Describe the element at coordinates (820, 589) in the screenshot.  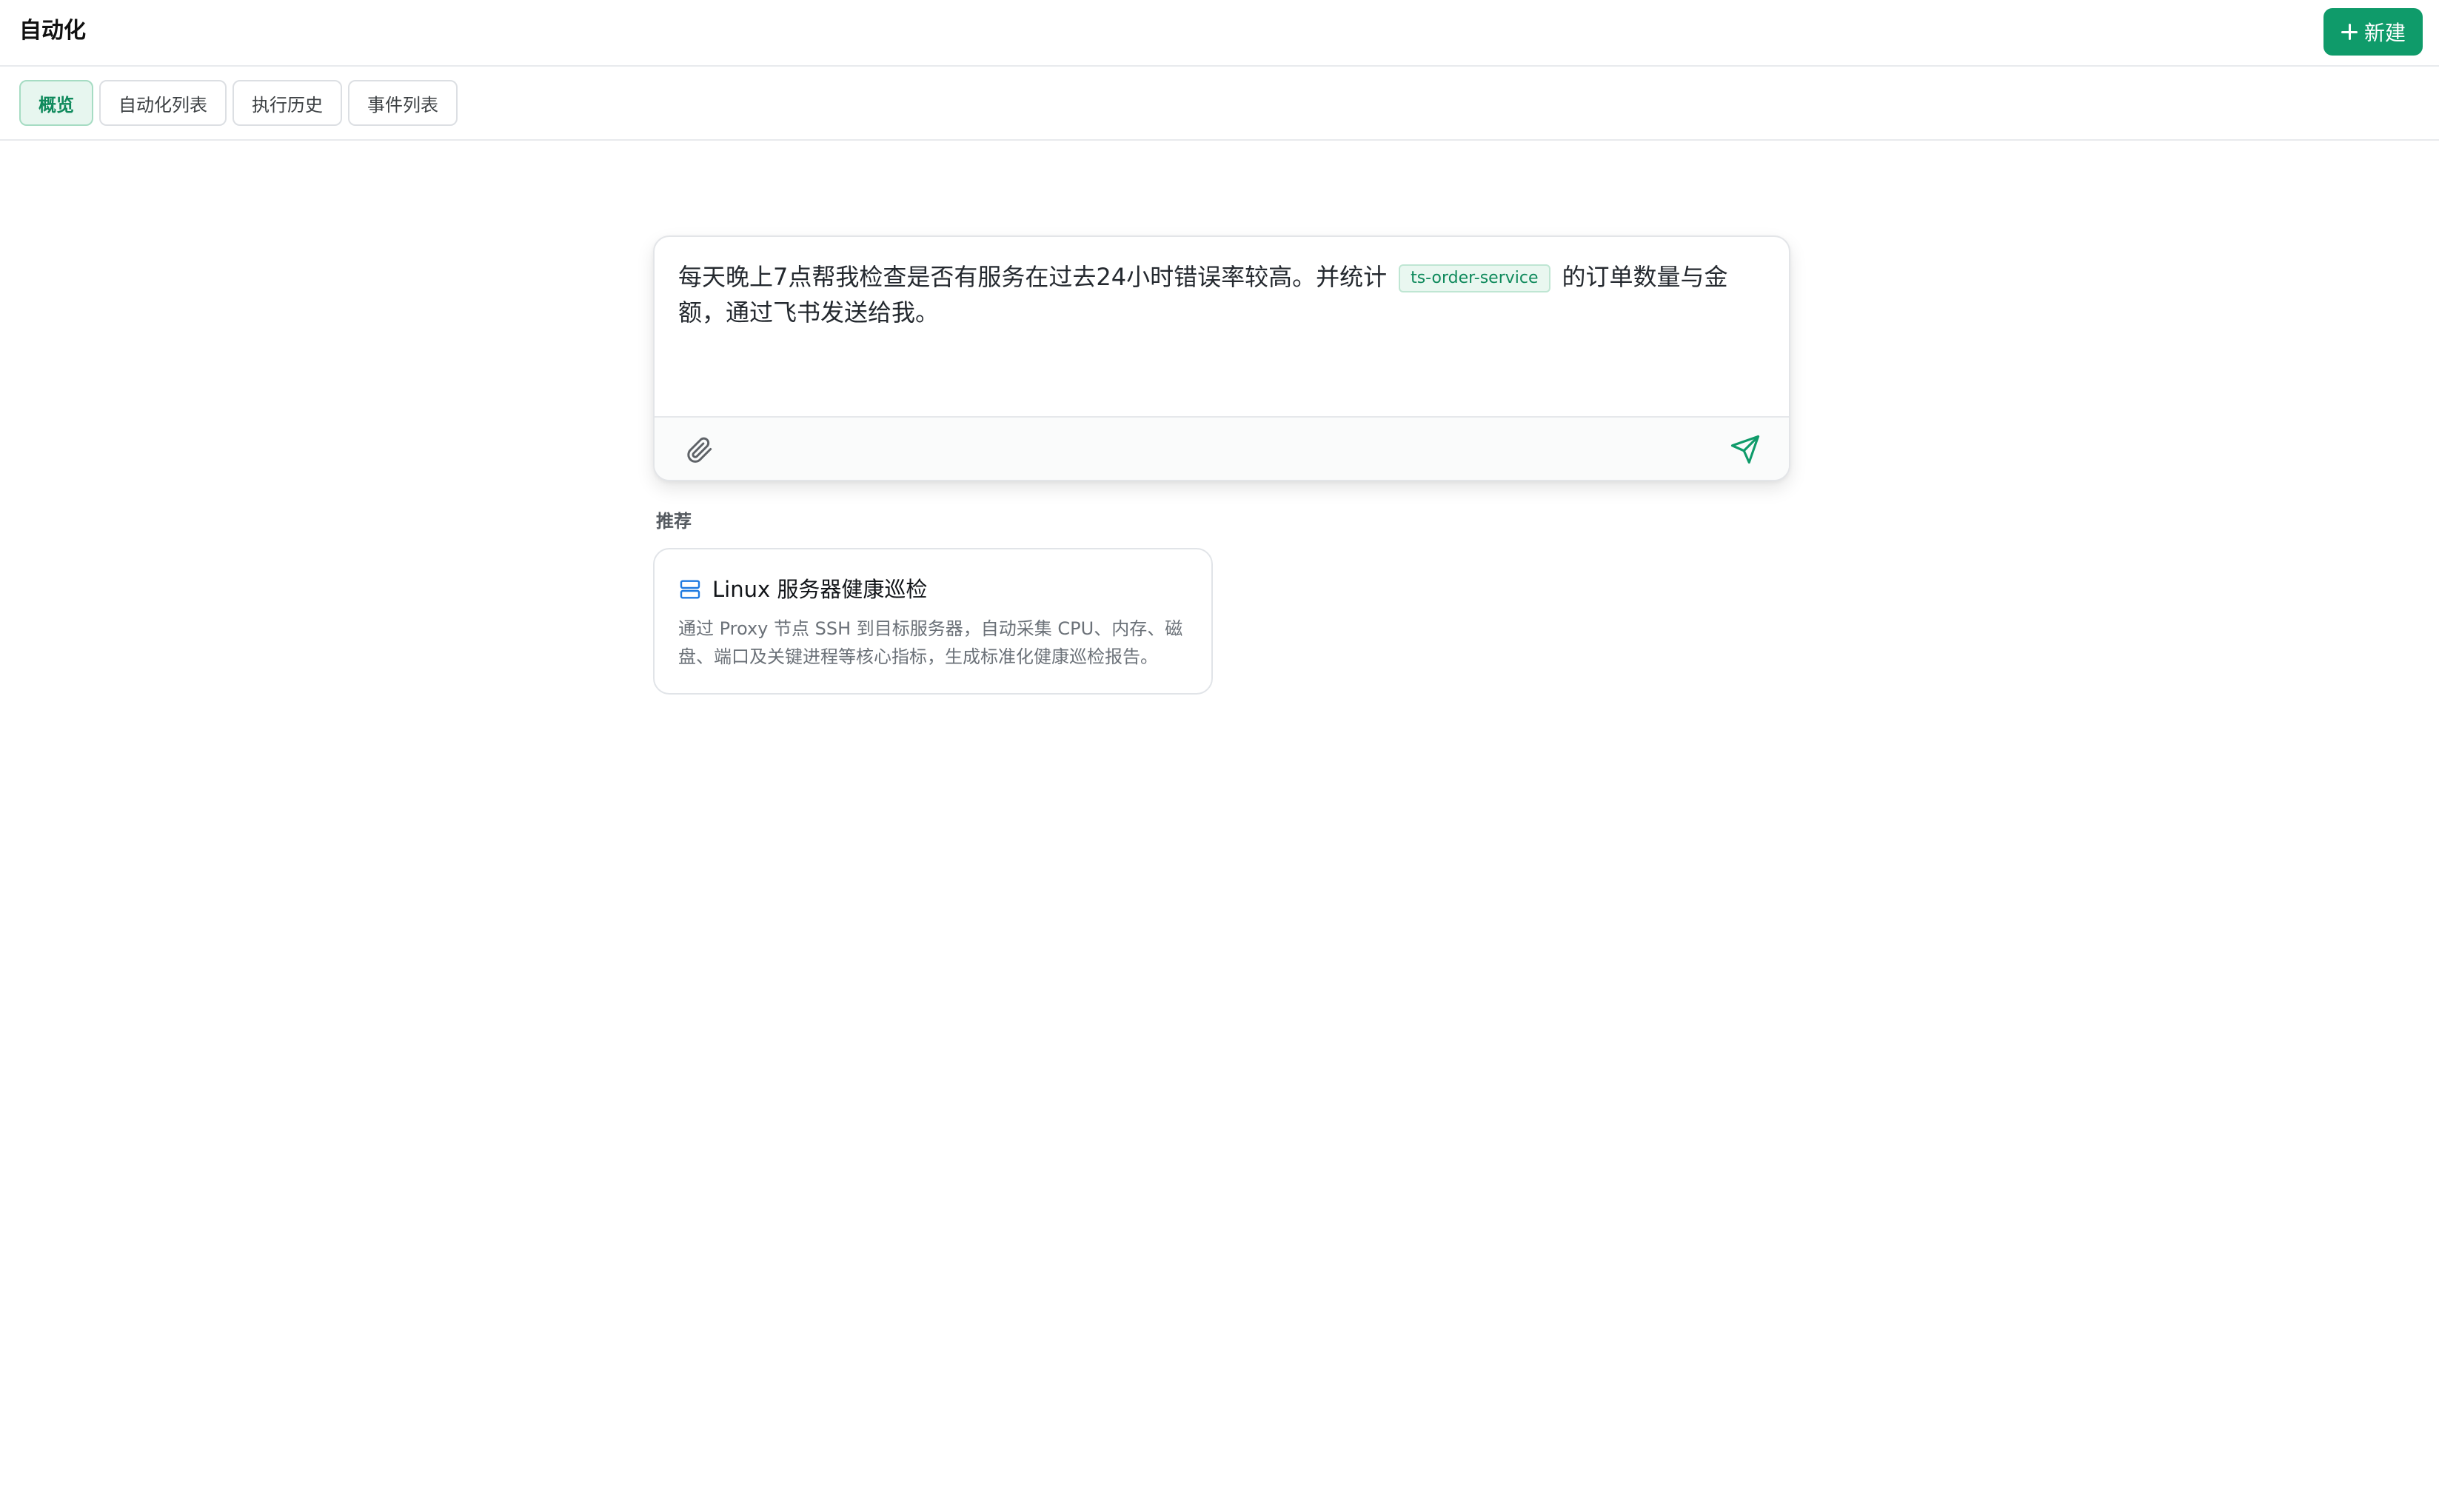
I see `recommendation-title: Linux 服务器健康巡检` at that location.